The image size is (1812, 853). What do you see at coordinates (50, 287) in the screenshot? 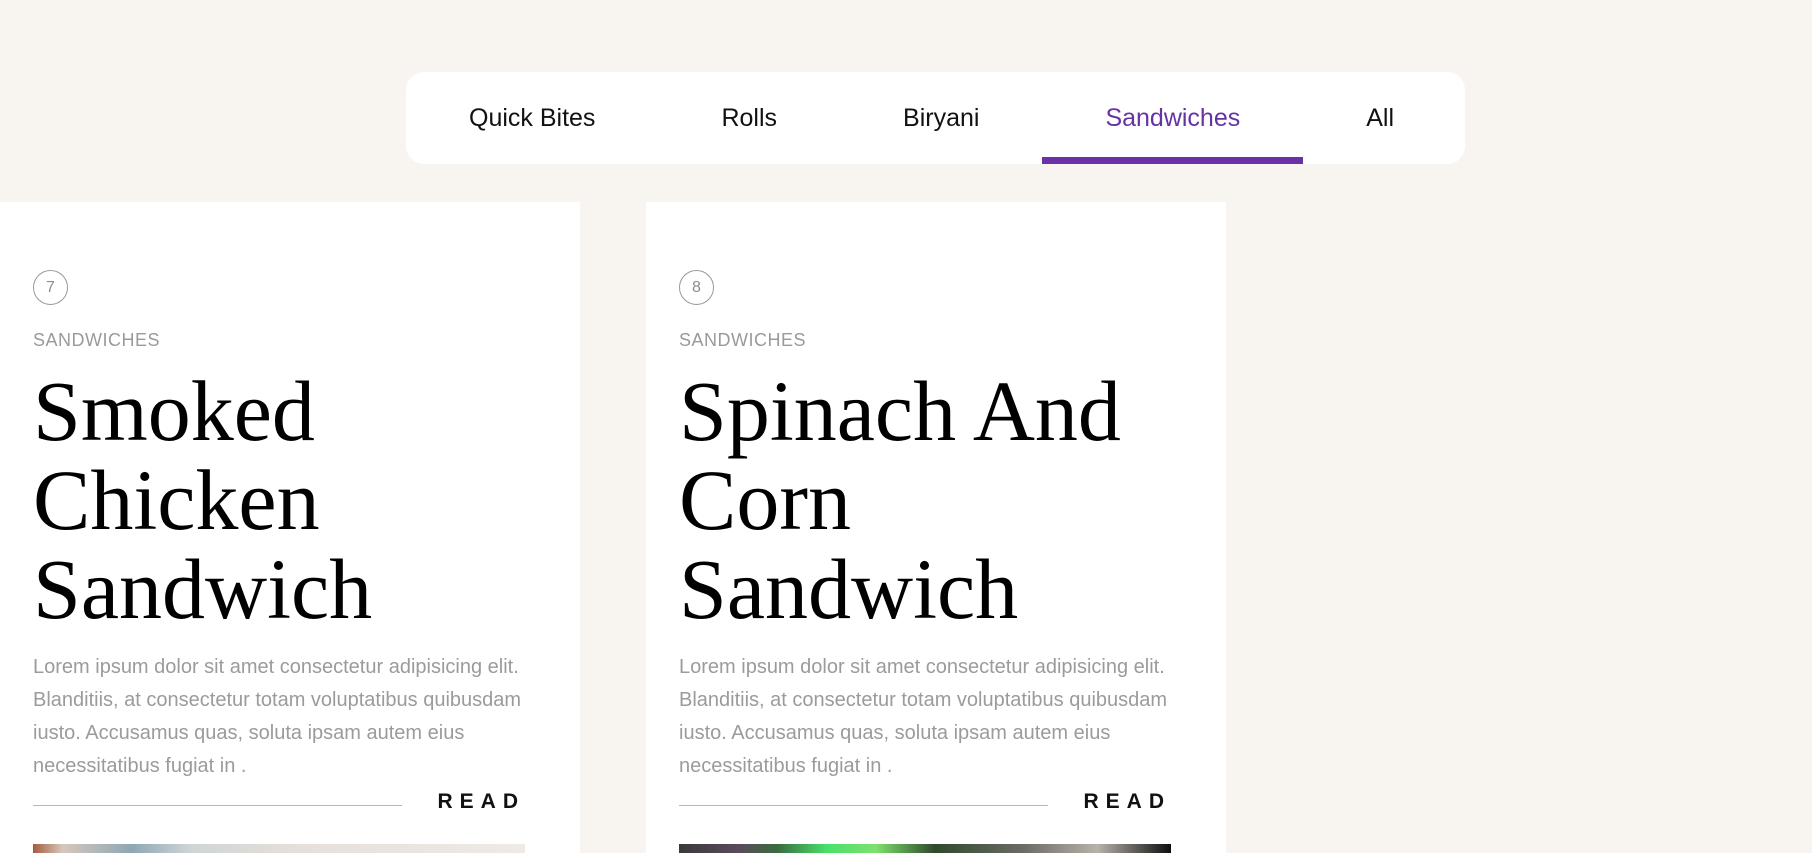
I see `card-number-badge: 7` at bounding box center [50, 287].